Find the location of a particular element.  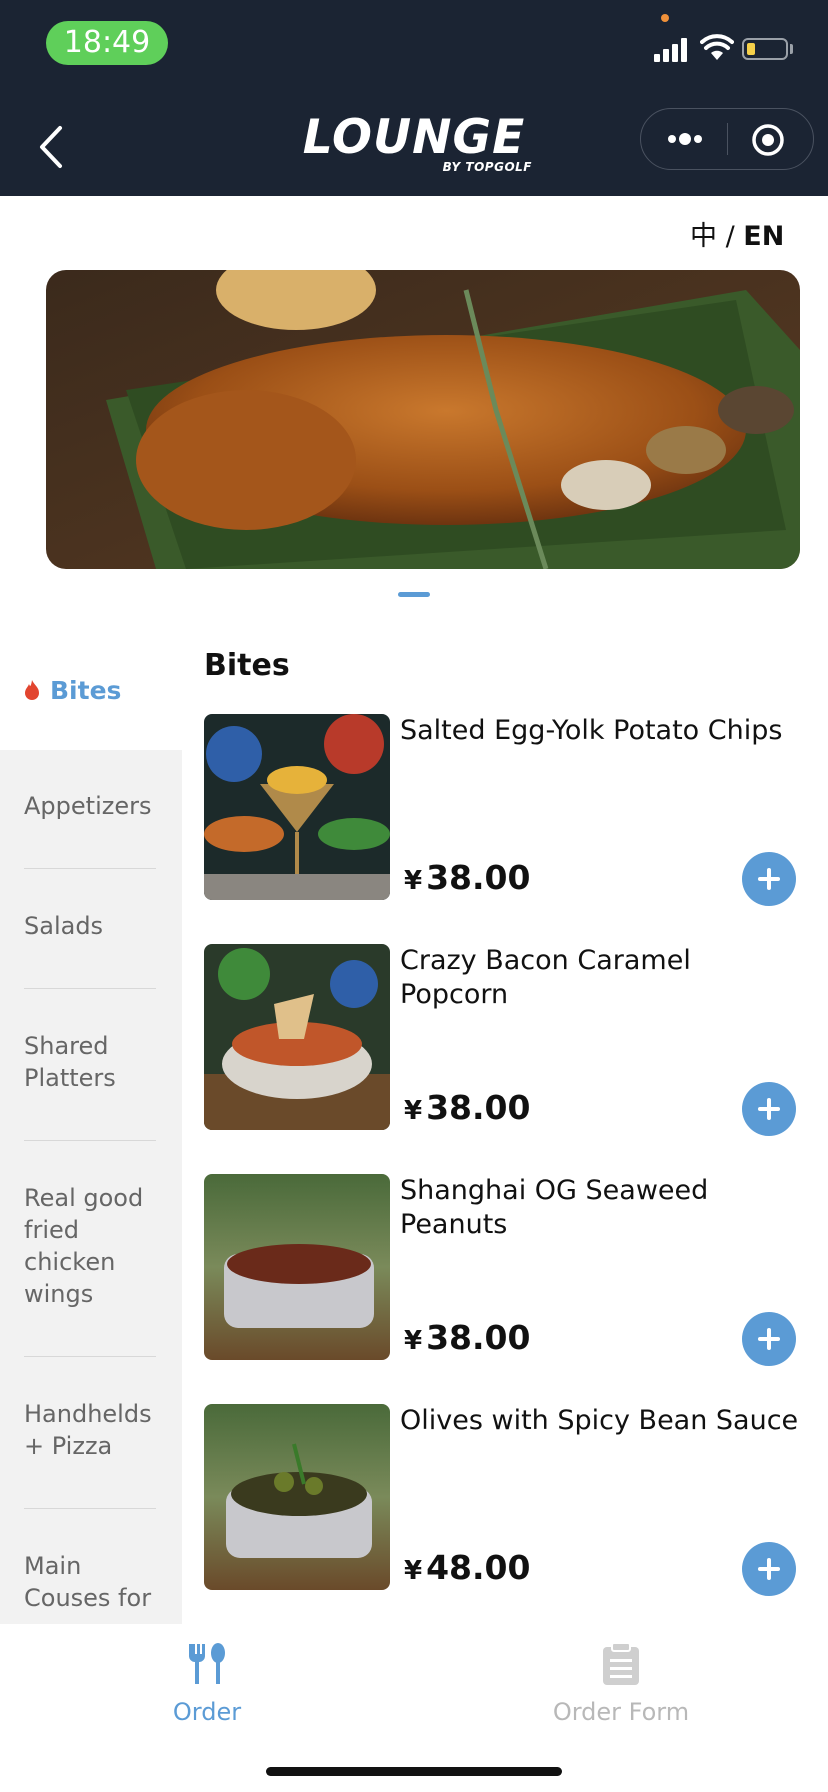

logo-subtext: BY TOPGOLF is located at coordinates (487, 167).